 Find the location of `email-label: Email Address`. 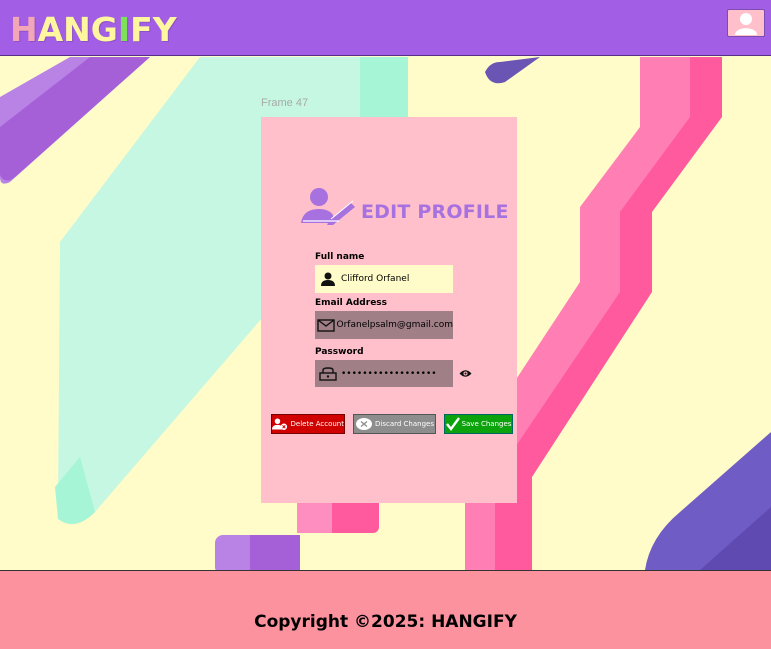

email-label: Email Address is located at coordinates (351, 303).